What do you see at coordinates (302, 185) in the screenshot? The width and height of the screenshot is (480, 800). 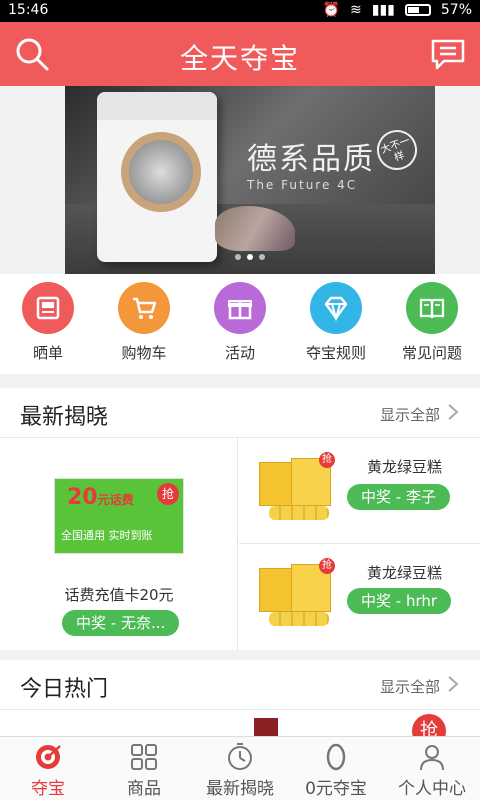 I see `banner-subtitle: The Future 4C` at bounding box center [302, 185].